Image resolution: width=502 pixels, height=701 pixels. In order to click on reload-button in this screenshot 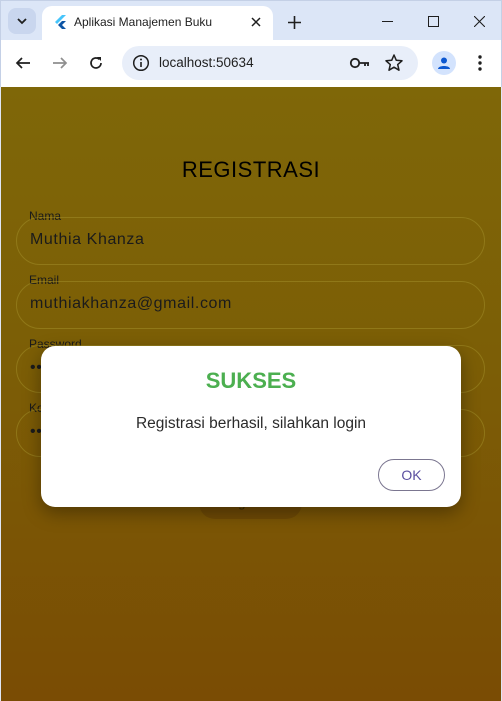, I will do `click(96, 63)`.